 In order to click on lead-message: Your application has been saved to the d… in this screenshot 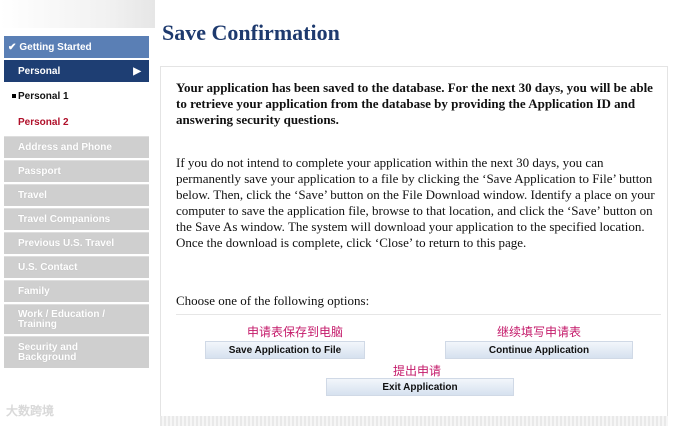, I will do `click(414, 103)`.